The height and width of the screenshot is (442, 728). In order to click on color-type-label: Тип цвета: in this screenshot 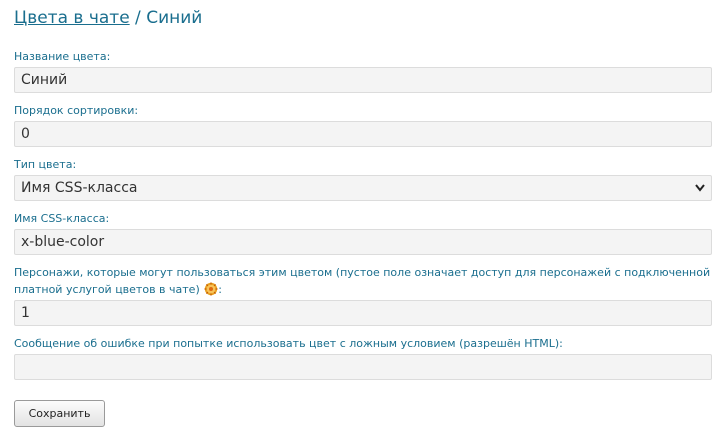, I will do `click(45, 164)`.